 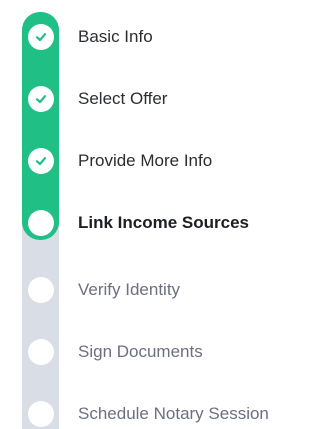 What do you see at coordinates (173, 413) in the screenshot?
I see `step-label: Schedule Notary Session` at bounding box center [173, 413].